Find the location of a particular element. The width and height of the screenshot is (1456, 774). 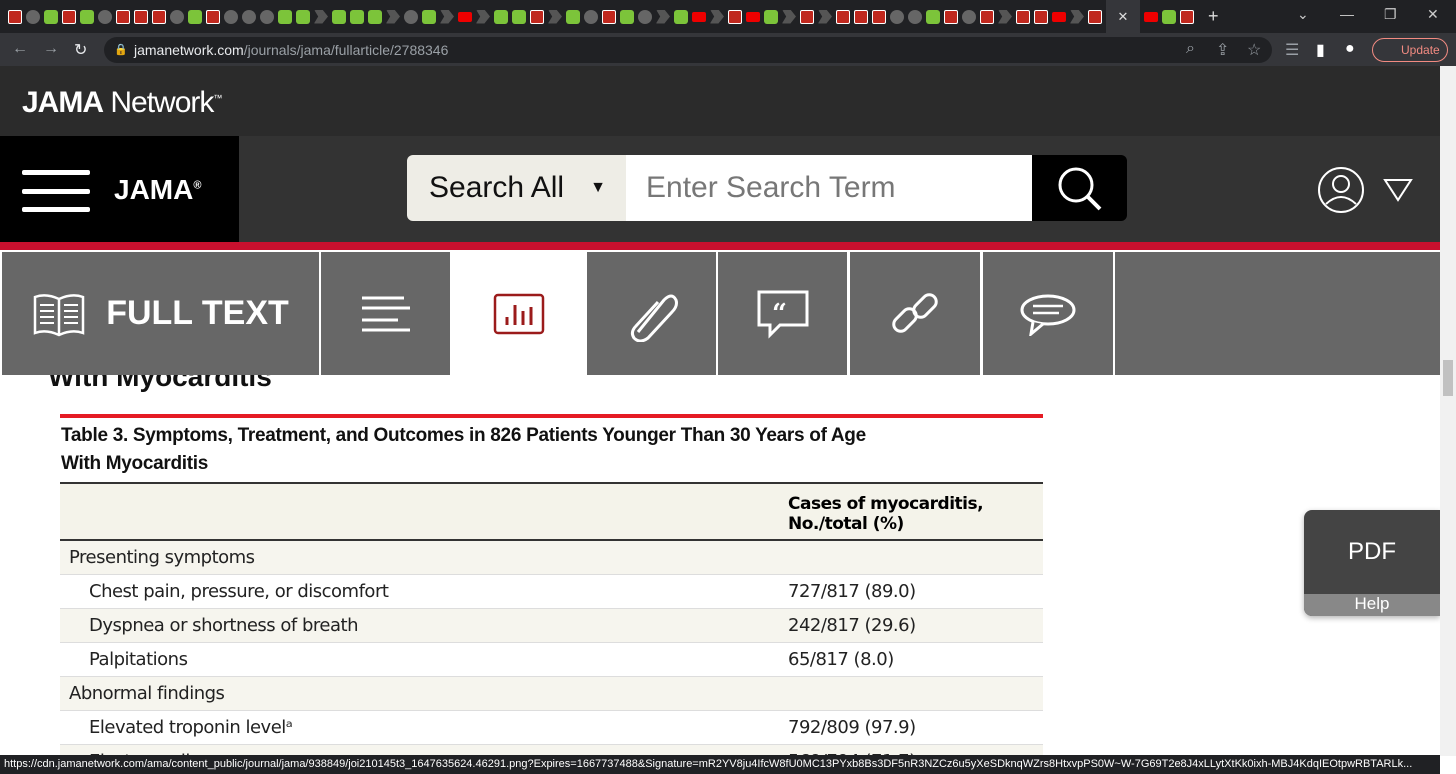

menu-button: JAMA® is located at coordinates (119, 189).